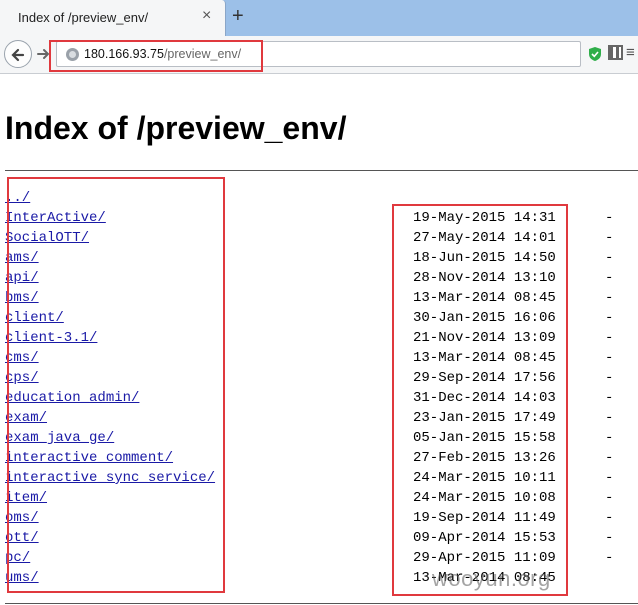 The height and width of the screenshot is (605, 638). What do you see at coordinates (321, 603) in the screenshot?
I see `bottom-divider` at bounding box center [321, 603].